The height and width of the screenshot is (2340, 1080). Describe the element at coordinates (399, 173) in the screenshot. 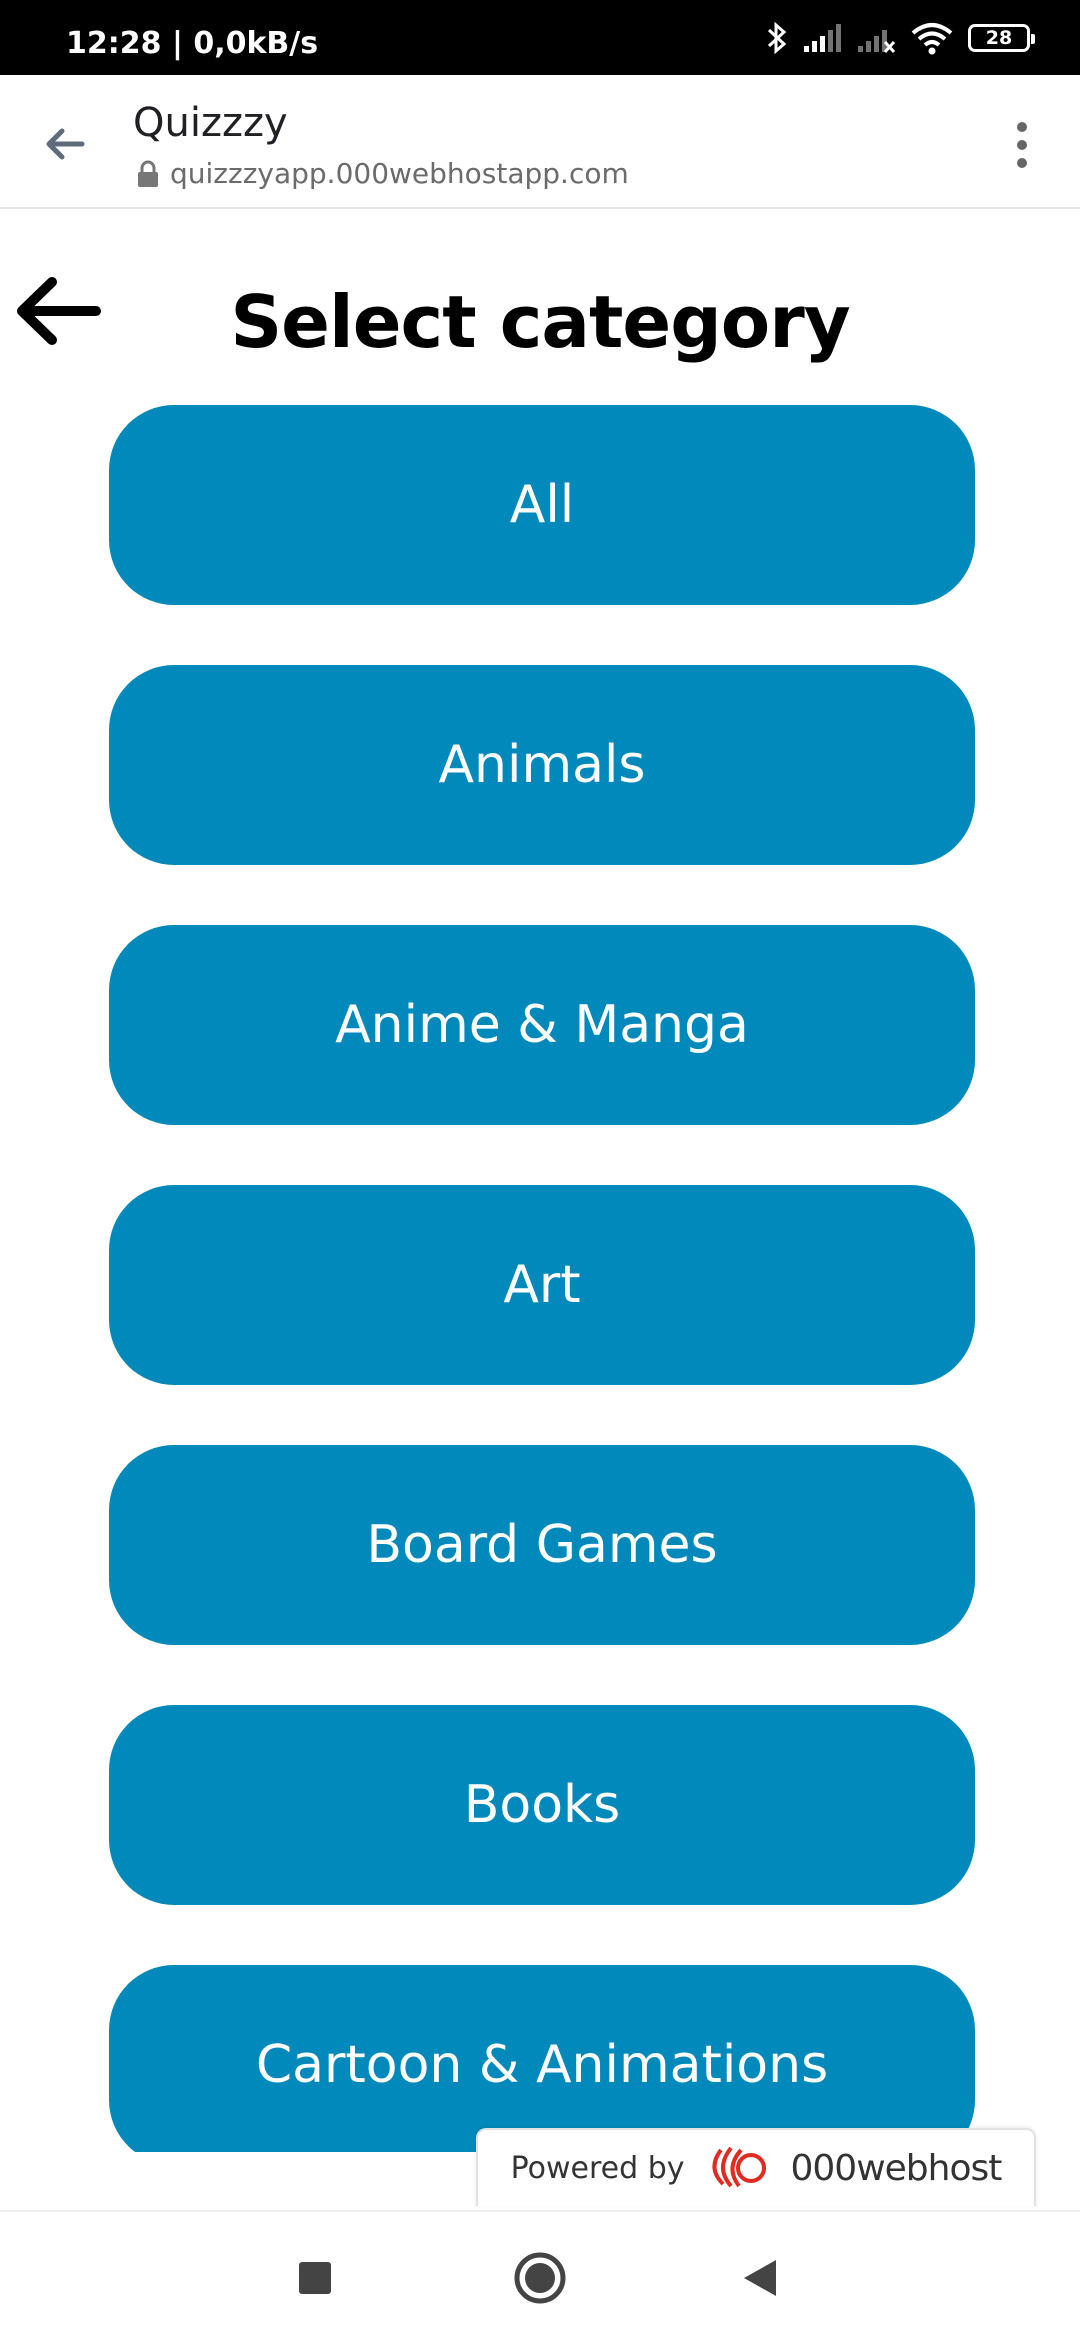

I see `url-text: quizzzyapp.000webhostapp.com` at that location.